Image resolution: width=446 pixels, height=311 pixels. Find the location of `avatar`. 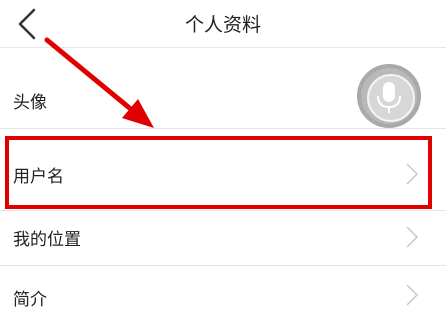

avatar is located at coordinates (389, 96).